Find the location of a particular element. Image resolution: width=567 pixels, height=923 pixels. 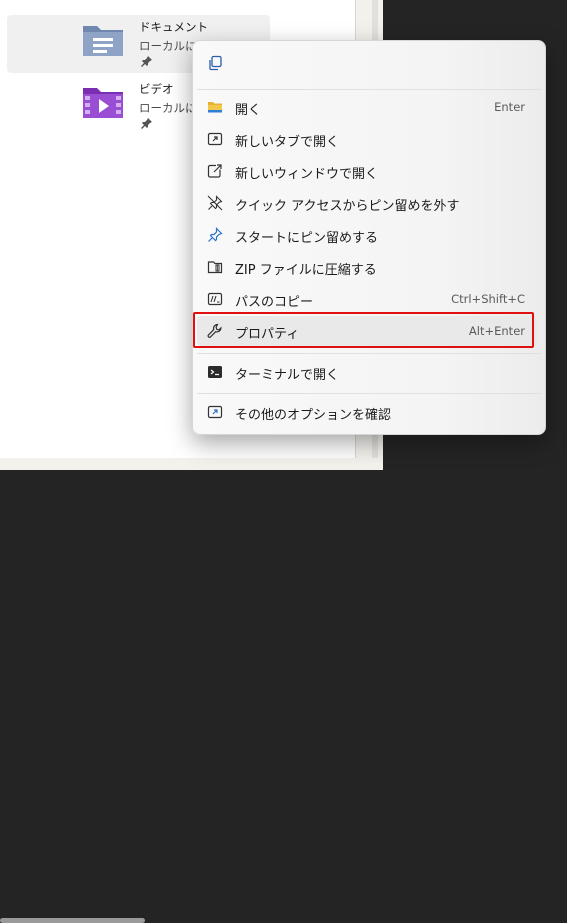

menu-item-compress-zip: ZIP ファイルに圧縮する is located at coordinates (367, 267).